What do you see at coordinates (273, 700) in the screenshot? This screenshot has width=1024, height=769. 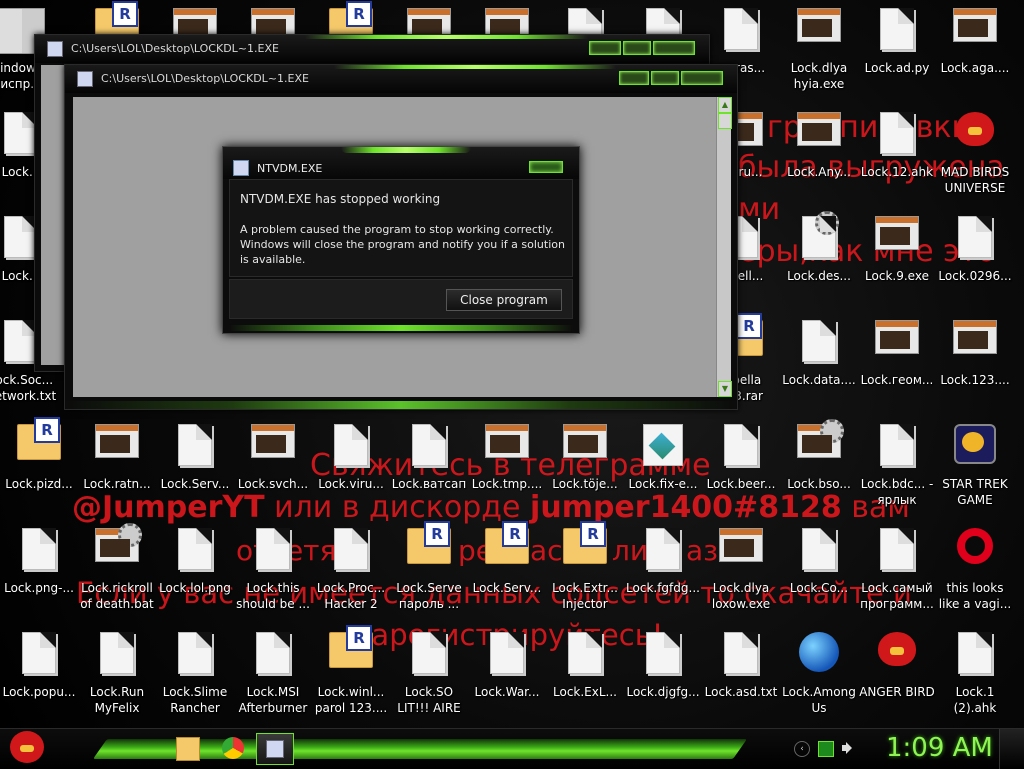 I see `desktop-icon-label: Lock.MSI Afterburner` at bounding box center [273, 700].